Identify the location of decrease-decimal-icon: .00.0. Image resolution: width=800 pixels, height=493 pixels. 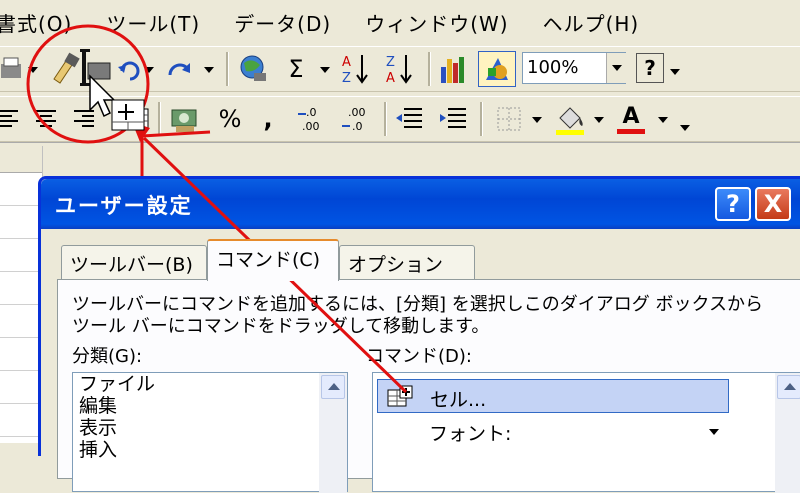
(357, 119).